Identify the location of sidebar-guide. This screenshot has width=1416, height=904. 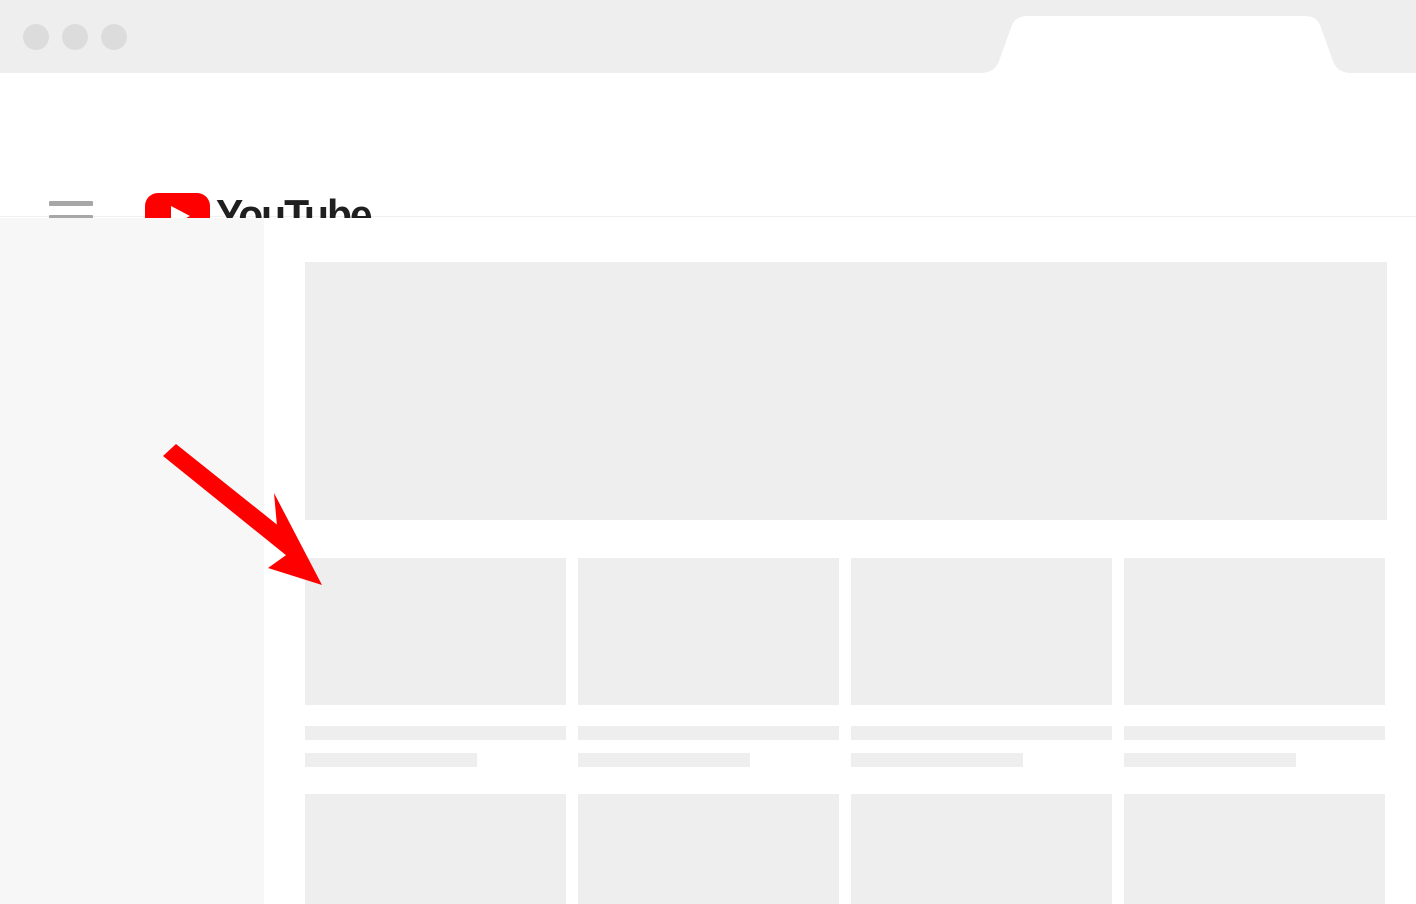
(132, 561).